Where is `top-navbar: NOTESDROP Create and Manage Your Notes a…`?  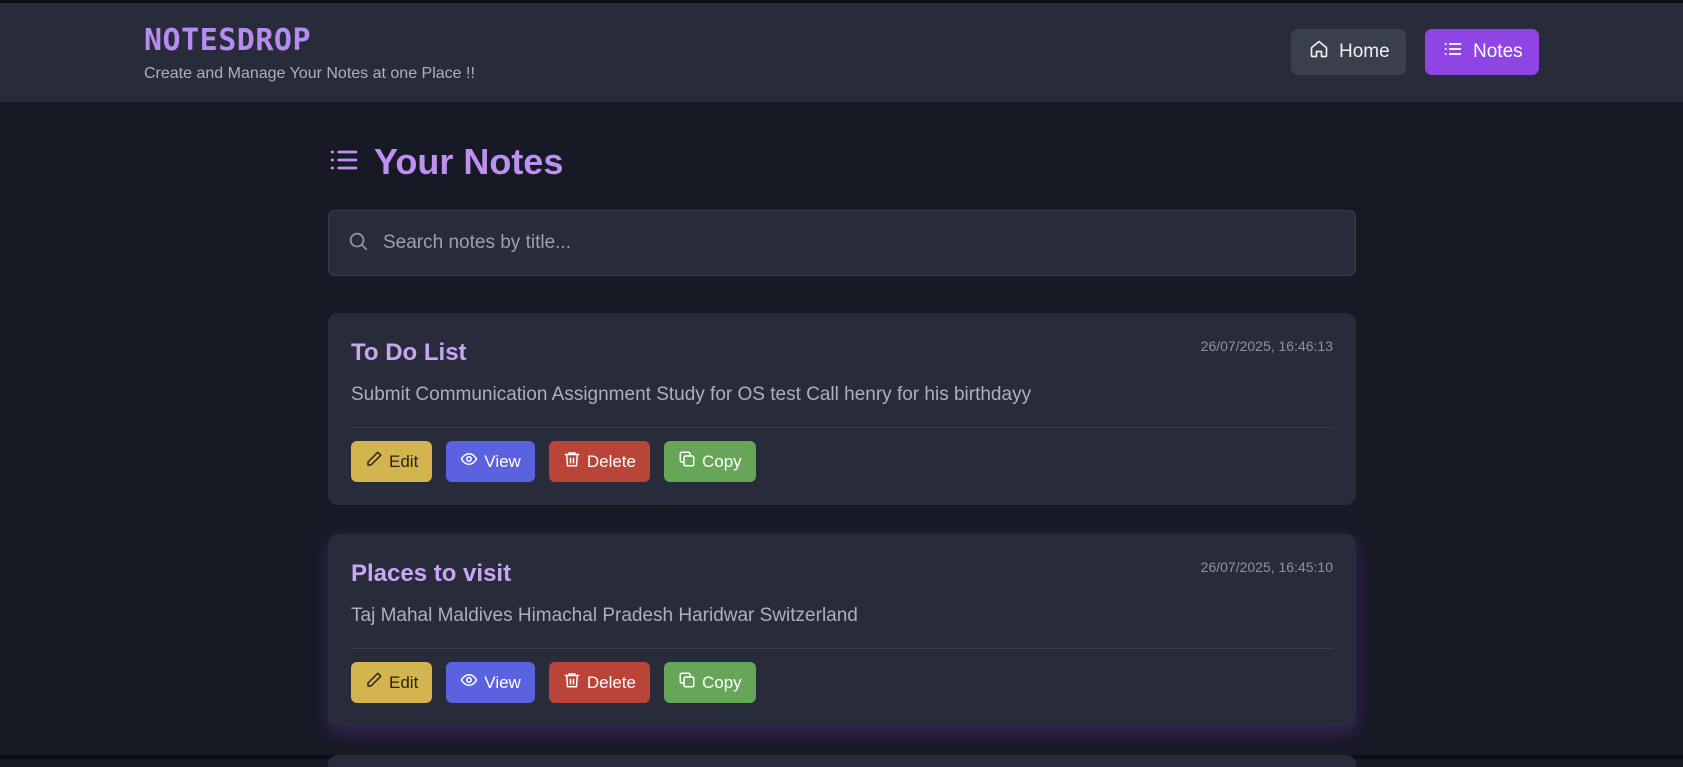 top-navbar: NOTESDROP Create and Manage Your Notes a… is located at coordinates (841, 52).